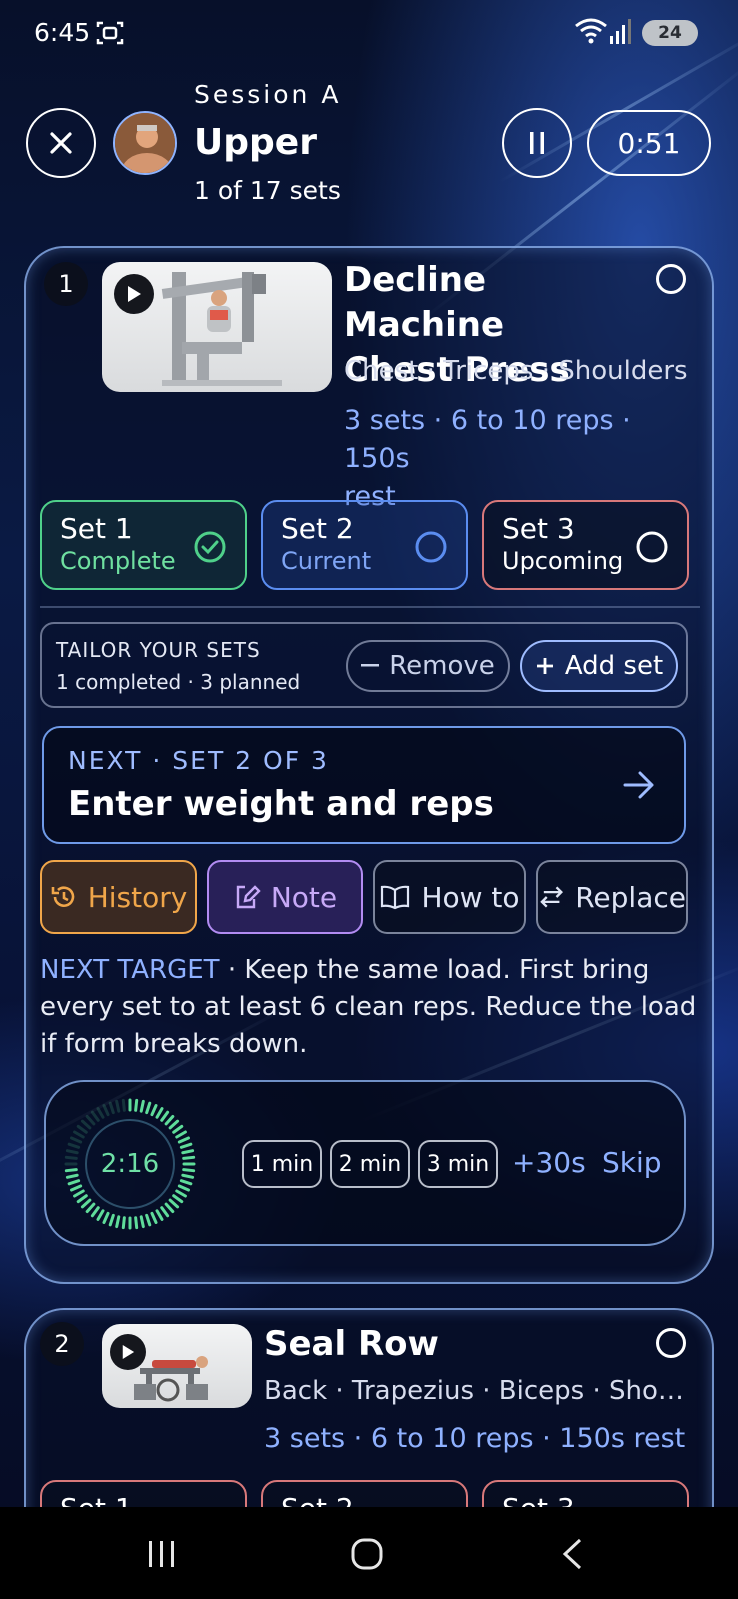  What do you see at coordinates (369, 33) in the screenshot?
I see `status-bar: 6:45 24` at bounding box center [369, 33].